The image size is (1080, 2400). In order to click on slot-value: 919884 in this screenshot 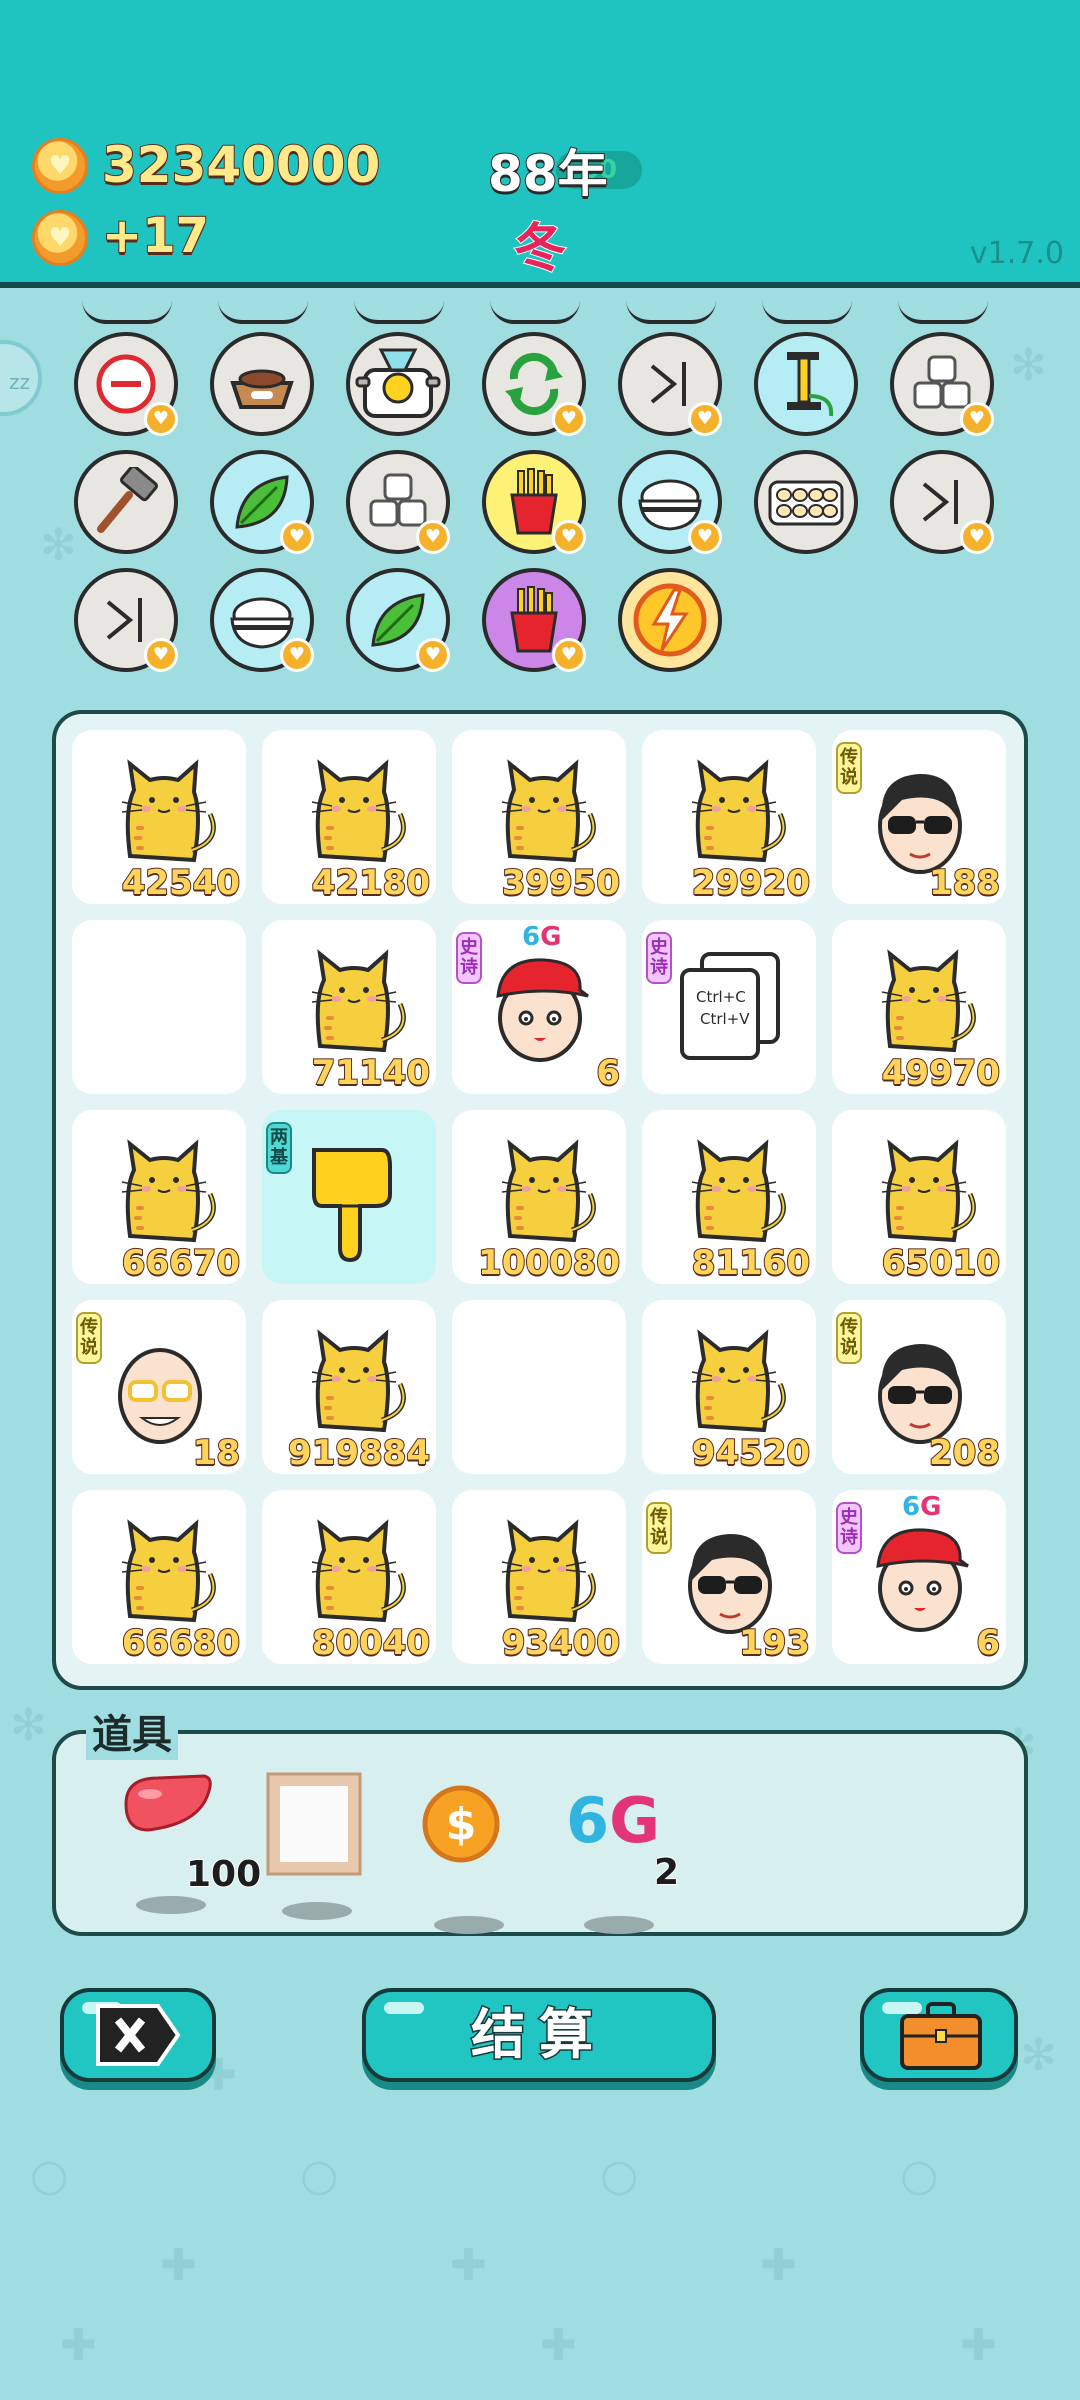, I will do `click(359, 1453)`.